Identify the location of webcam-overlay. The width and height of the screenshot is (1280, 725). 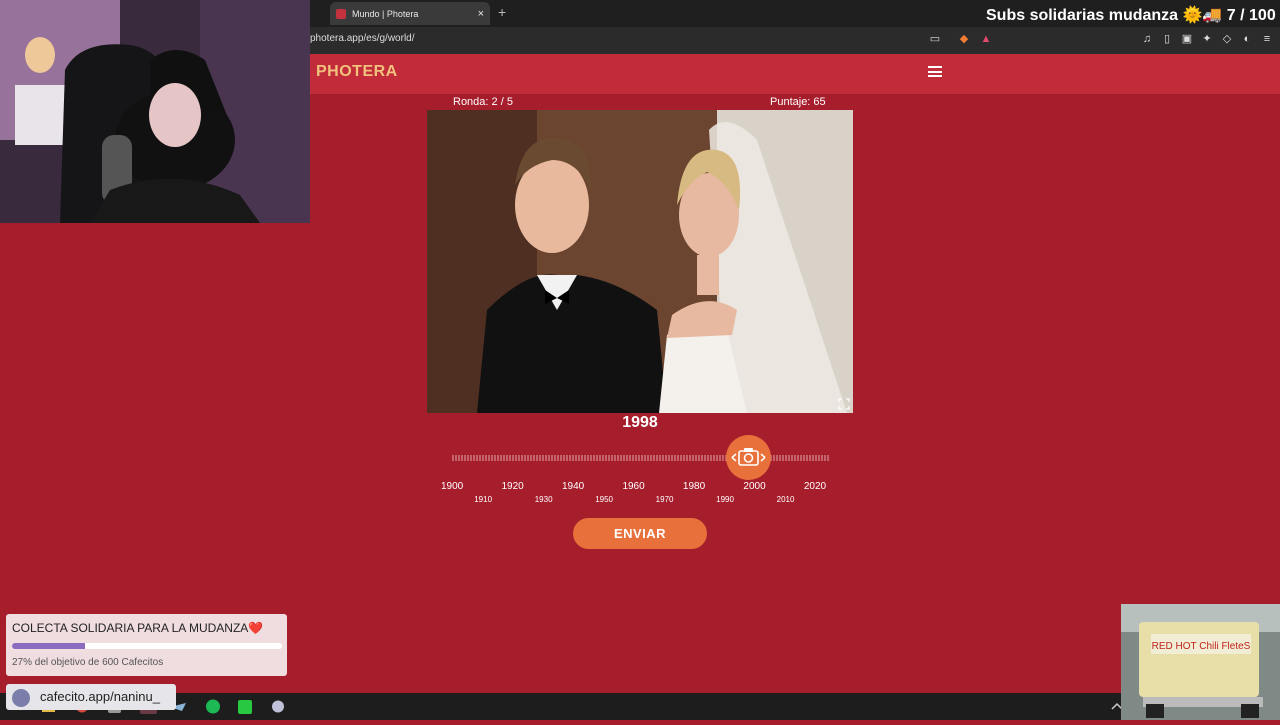
(155, 111).